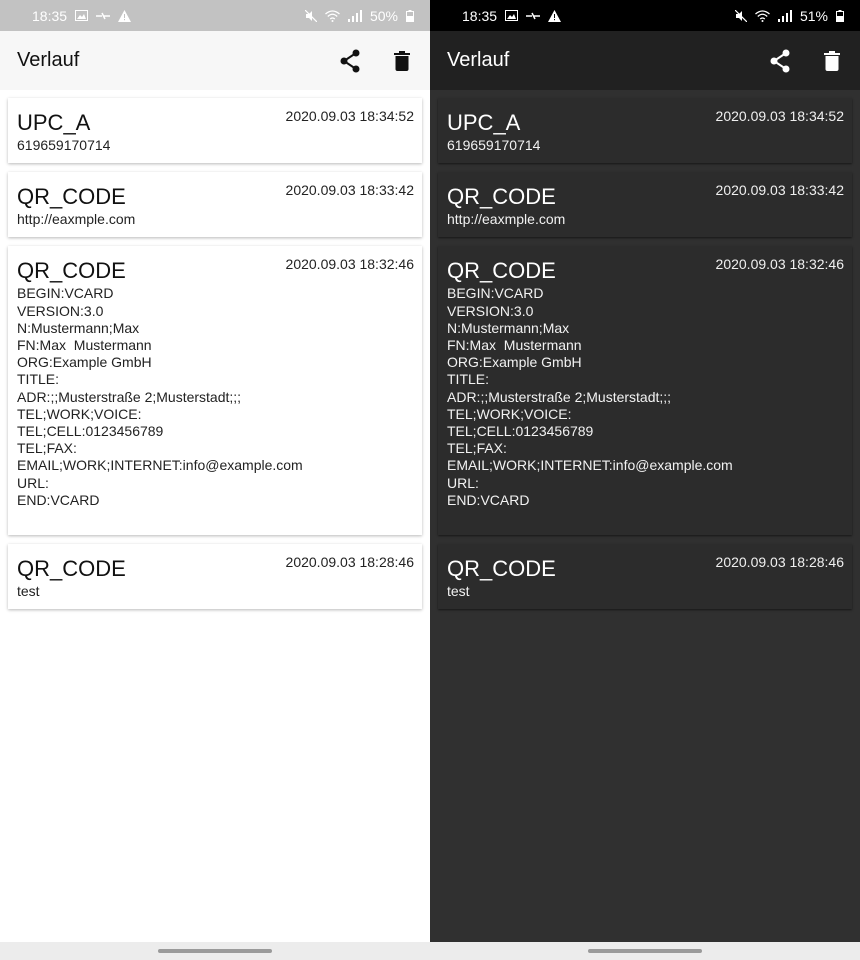  Describe the element at coordinates (383, 15) in the screenshot. I see `battery-percentage: 50%` at that location.